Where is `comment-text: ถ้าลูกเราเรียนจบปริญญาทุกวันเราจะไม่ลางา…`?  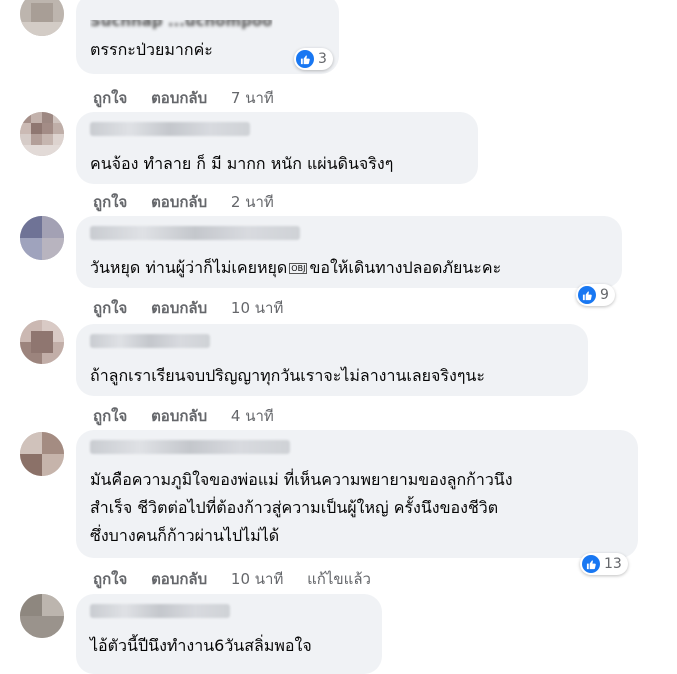
comment-text: ถ้าลูกเราเรียนจบปริญญาทุกวันเราจะไม่ลางา… is located at coordinates (287, 375).